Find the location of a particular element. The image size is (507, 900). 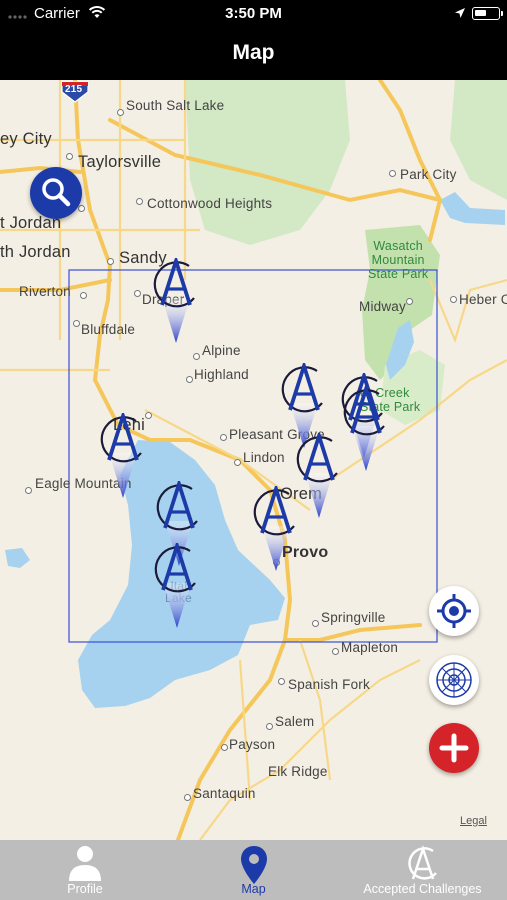

label-spanish-fork: Spanish Fork is located at coordinates (329, 684).